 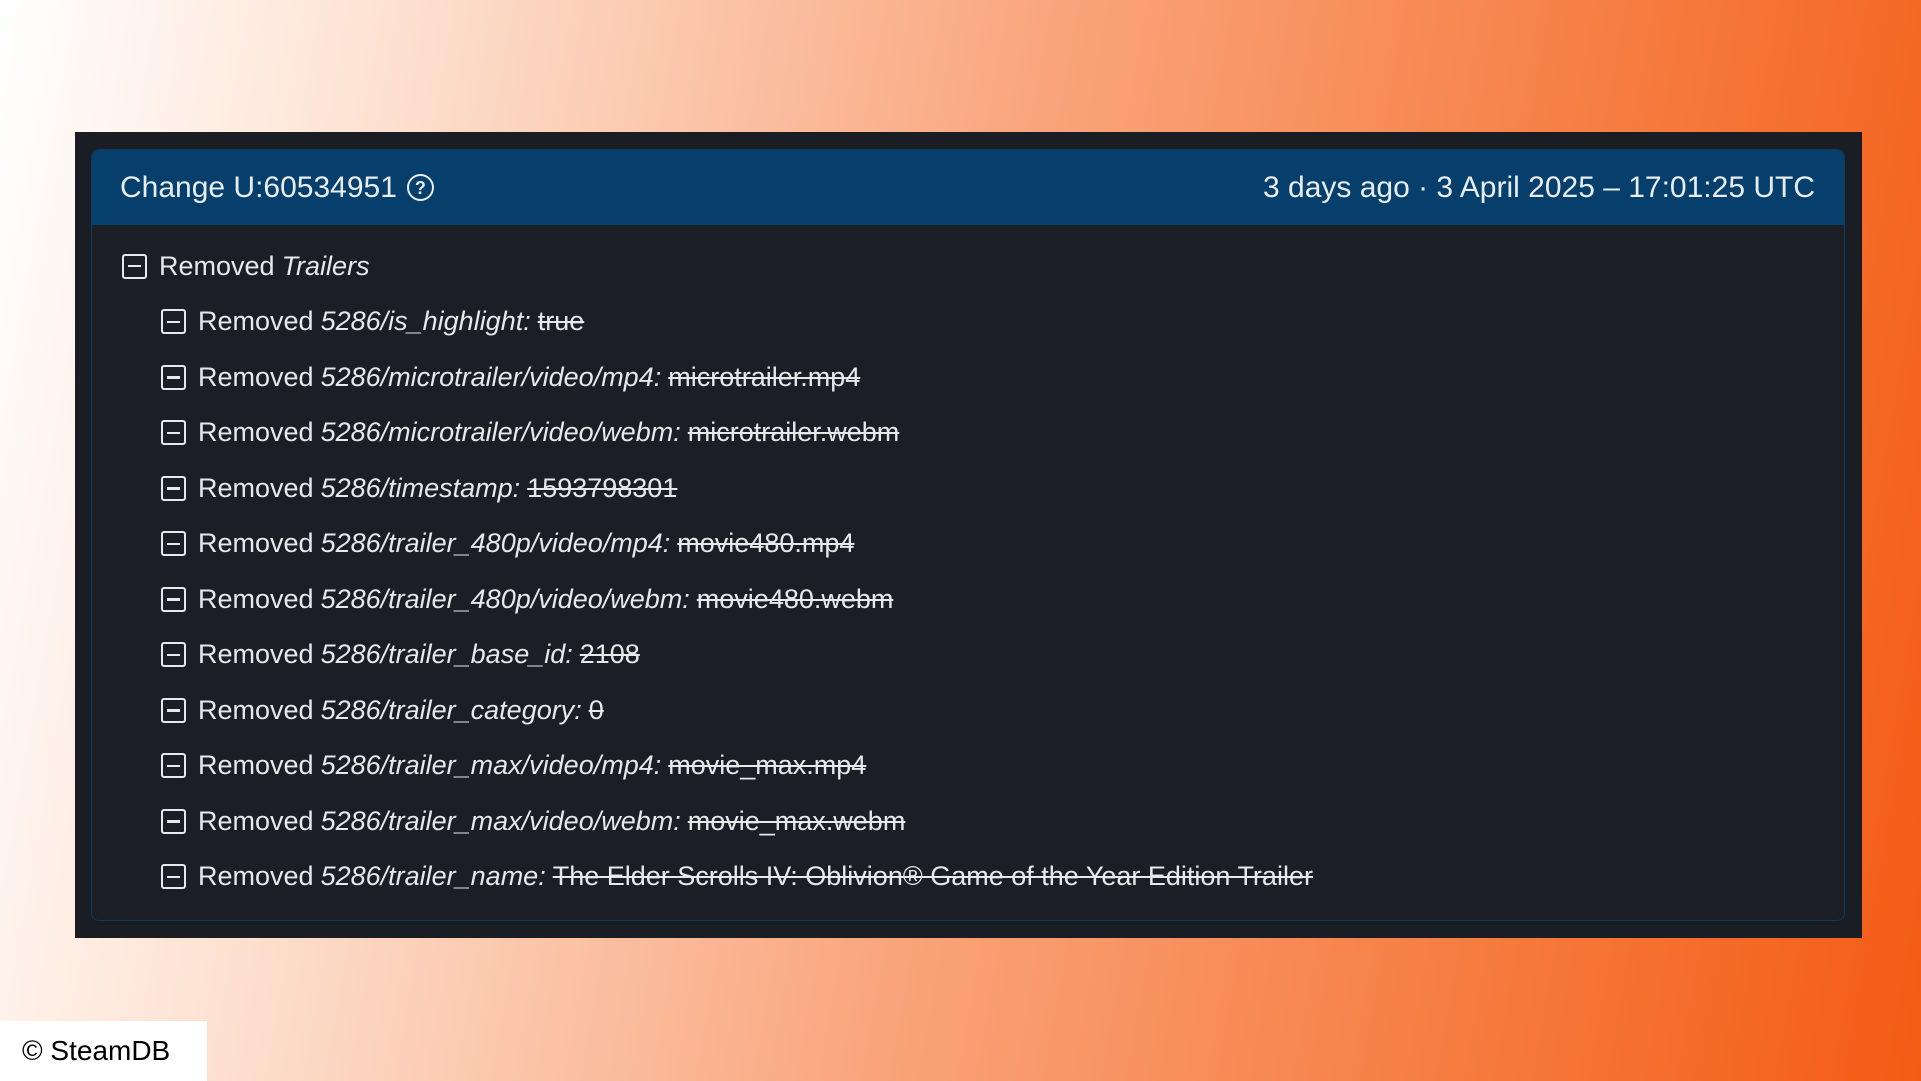 I want to click on change-old-value: movie_max.webm, so click(x=796, y=820).